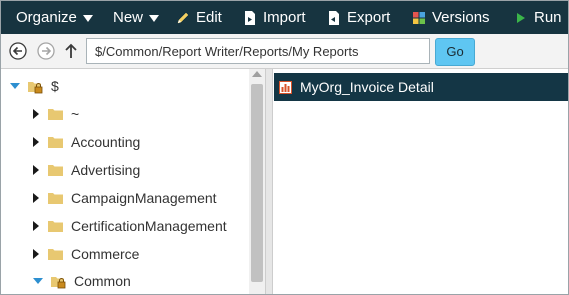 The height and width of the screenshot is (295, 569). What do you see at coordinates (548, 17) in the screenshot?
I see `run-label: Run` at bounding box center [548, 17].